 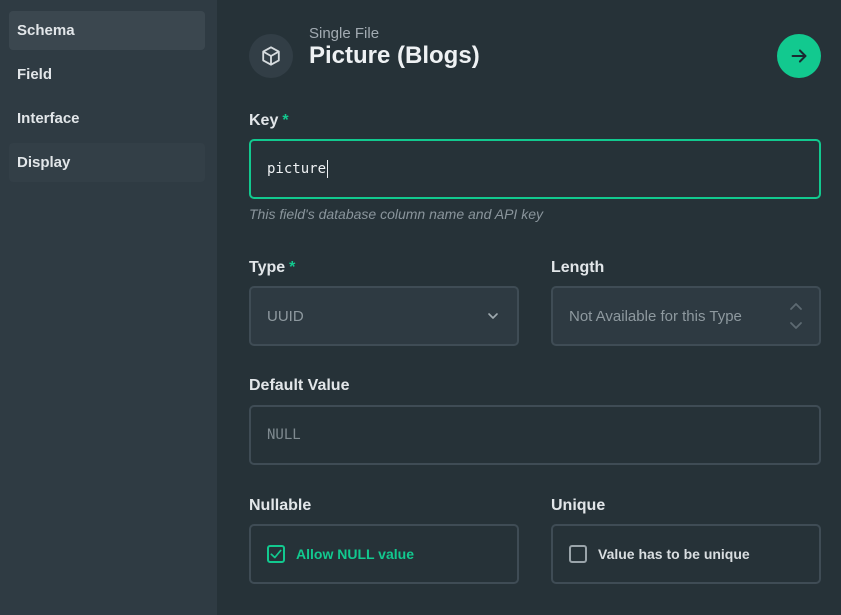 I want to click on check-icon, so click(x=276, y=554).